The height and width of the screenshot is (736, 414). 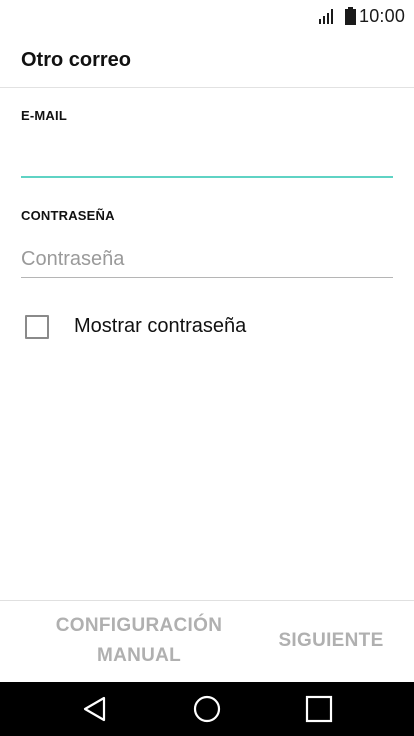 I want to click on show-password-checkbox, so click(x=37, y=327).